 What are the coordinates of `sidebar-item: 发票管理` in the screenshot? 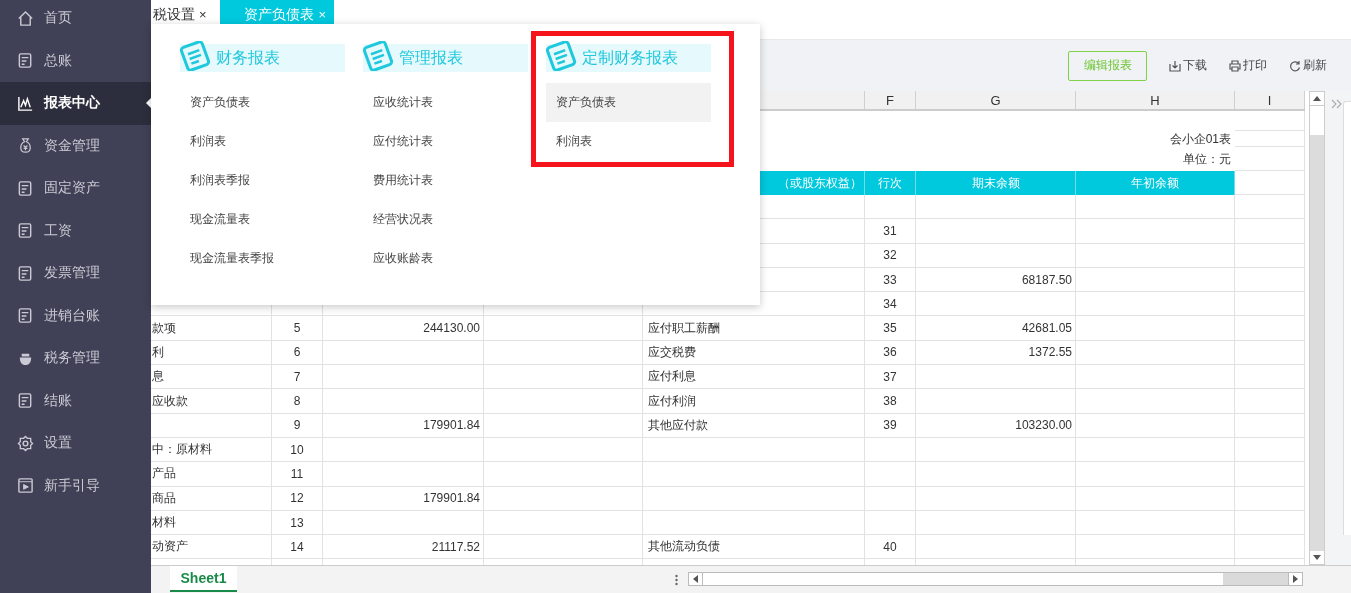 It's located at (75, 273).